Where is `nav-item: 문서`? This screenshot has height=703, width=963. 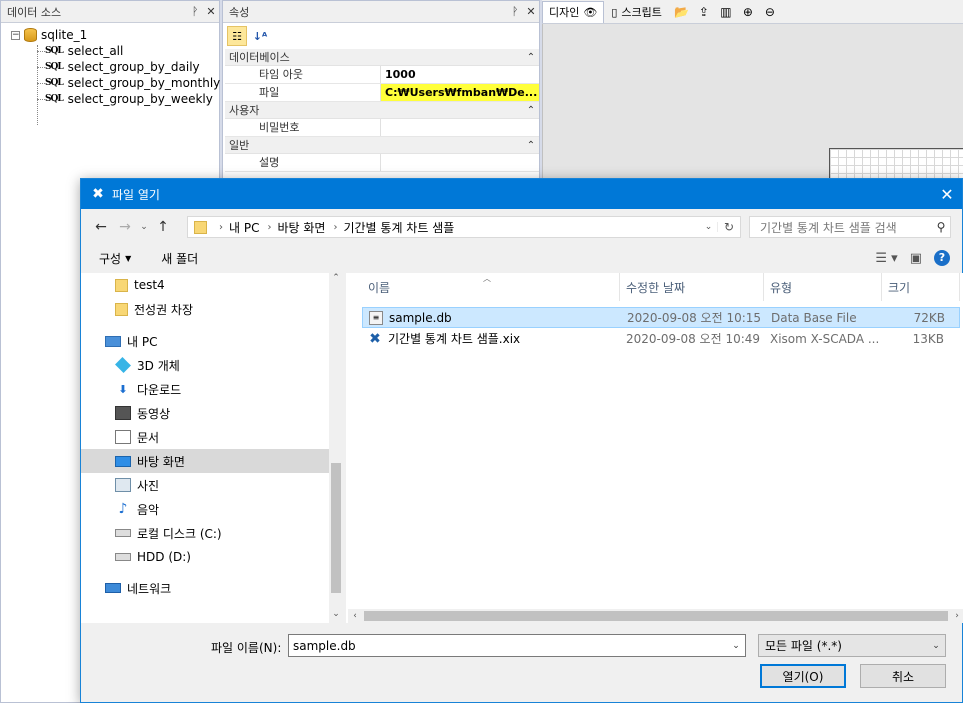 nav-item: 문서 is located at coordinates (205, 437).